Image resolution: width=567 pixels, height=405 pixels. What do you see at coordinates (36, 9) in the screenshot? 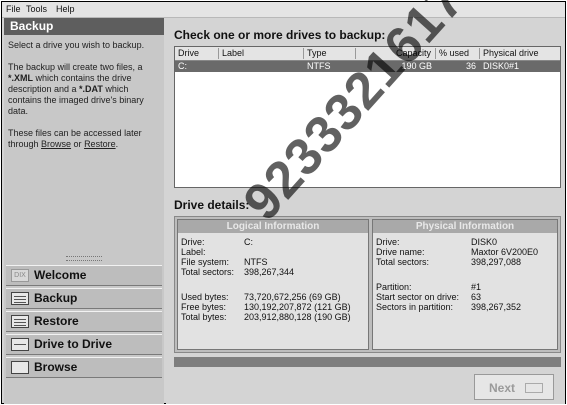
I see `menu-tools: Tools` at bounding box center [36, 9].